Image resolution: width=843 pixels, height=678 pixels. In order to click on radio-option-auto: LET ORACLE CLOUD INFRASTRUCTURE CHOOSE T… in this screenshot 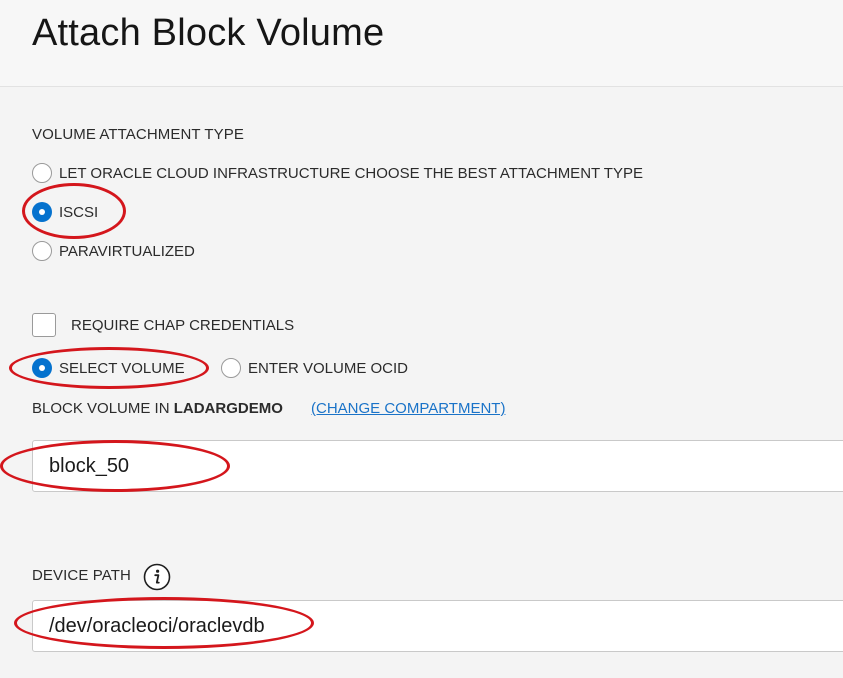, I will do `click(337, 173)`.